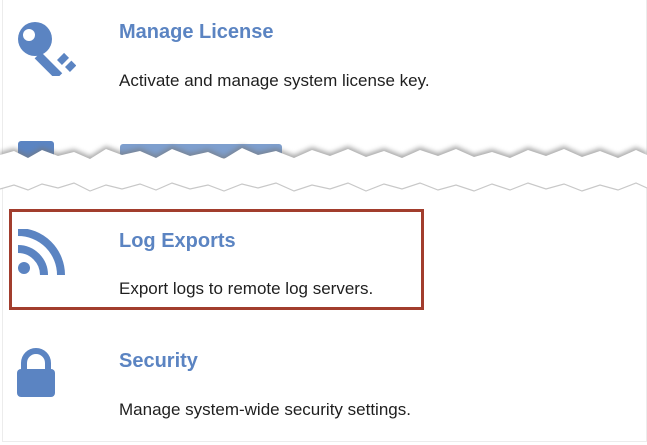  Describe the element at coordinates (45, 49) in the screenshot. I see `key-icon` at that location.